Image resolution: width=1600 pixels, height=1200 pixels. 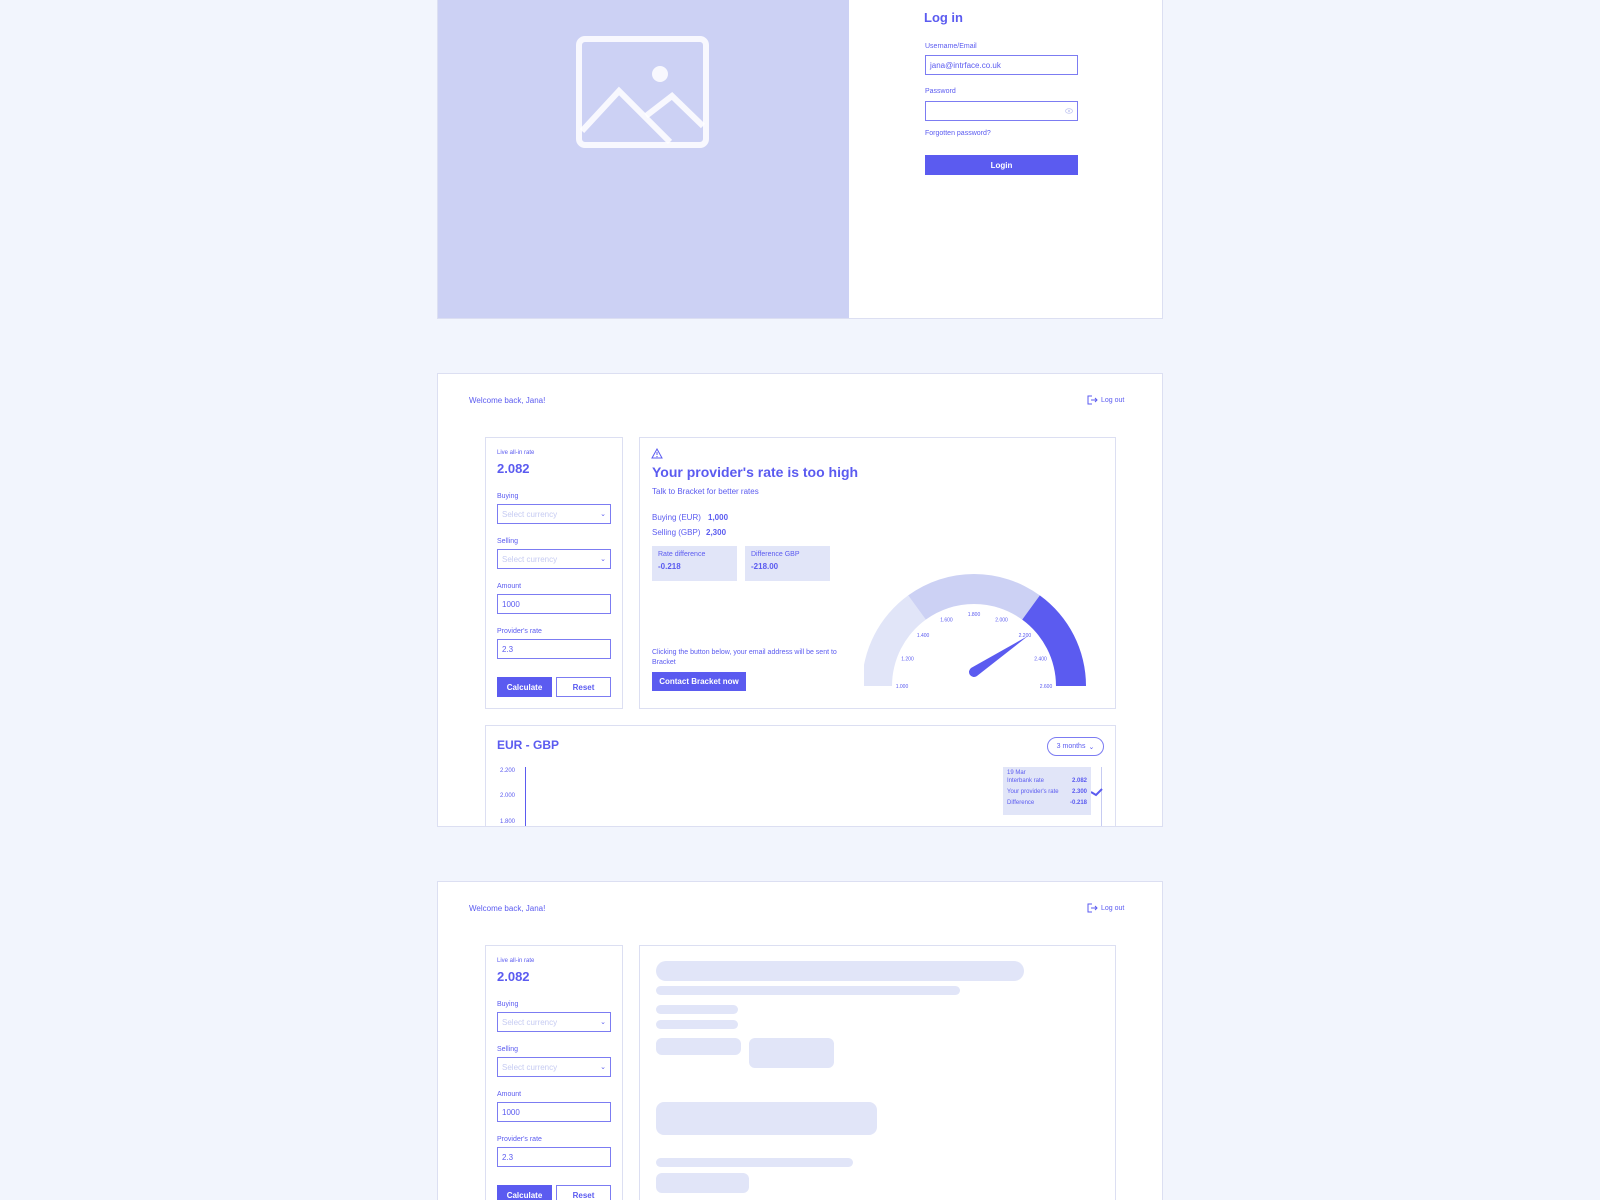 What do you see at coordinates (1113, 400) in the screenshot?
I see `logout-label: Log out` at bounding box center [1113, 400].